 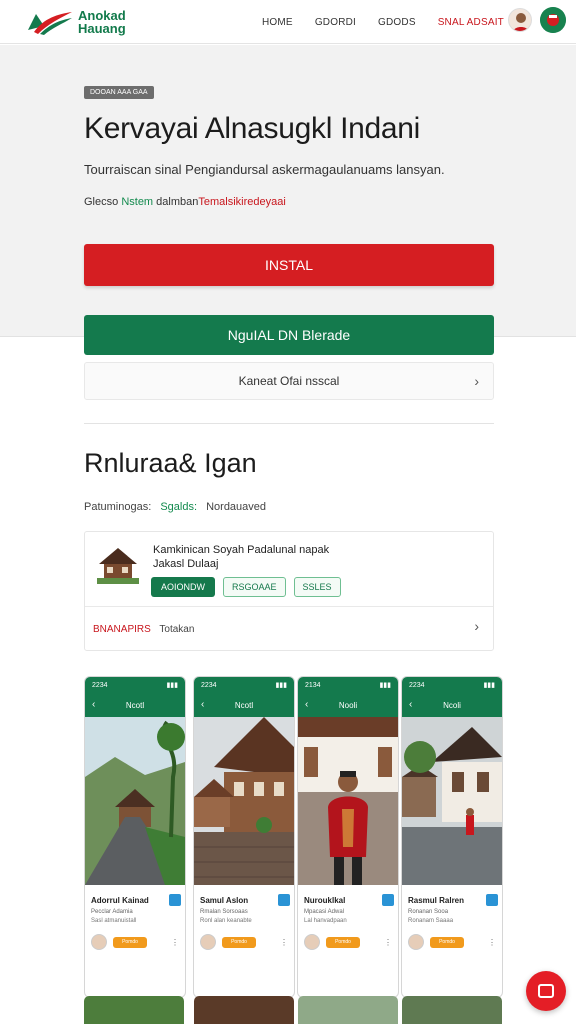 I want to click on nav-item-3: GDODS, so click(x=397, y=22).